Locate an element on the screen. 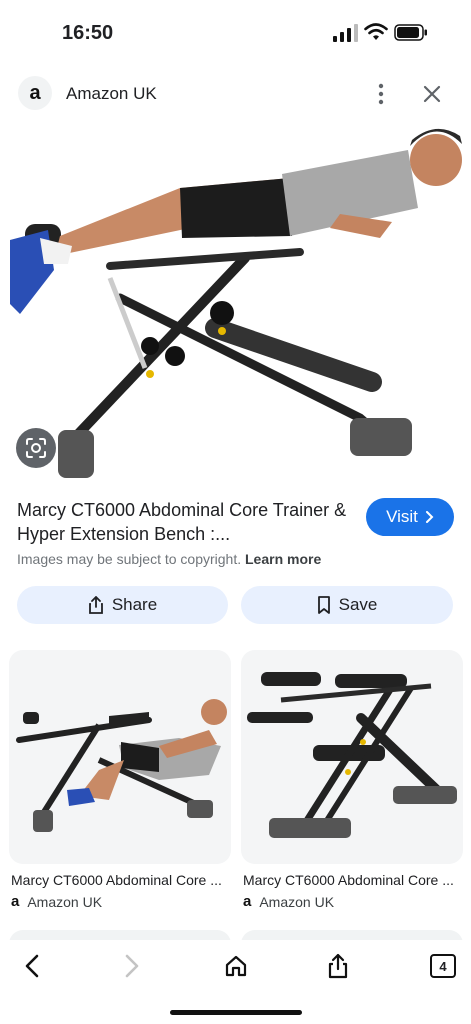 The width and height of the screenshot is (471, 1024). home-button is located at coordinates (236, 966).